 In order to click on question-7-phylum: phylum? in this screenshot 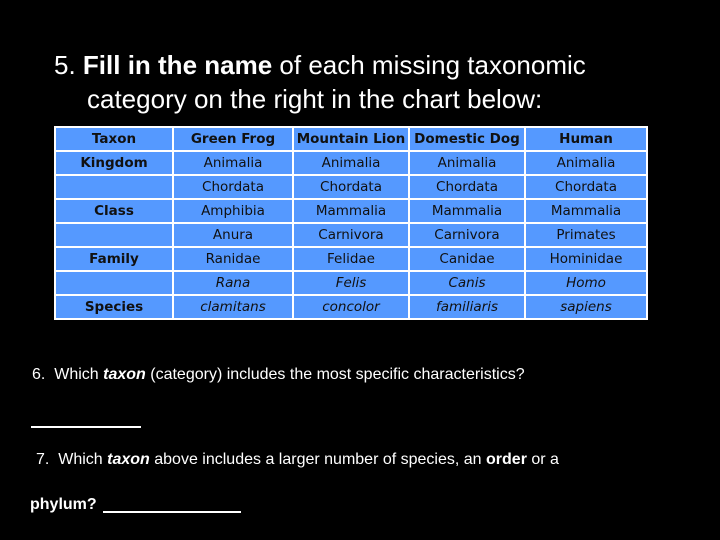, I will do `click(63, 504)`.